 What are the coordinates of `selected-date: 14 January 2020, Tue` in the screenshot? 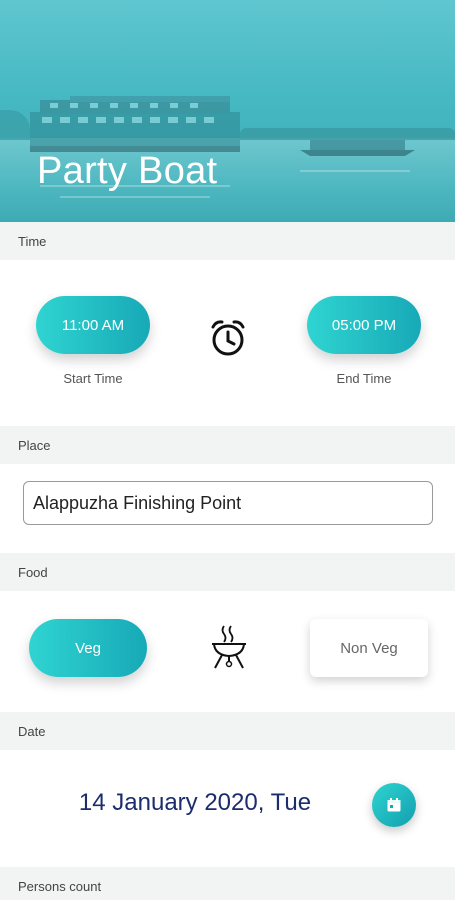 It's located at (195, 802).